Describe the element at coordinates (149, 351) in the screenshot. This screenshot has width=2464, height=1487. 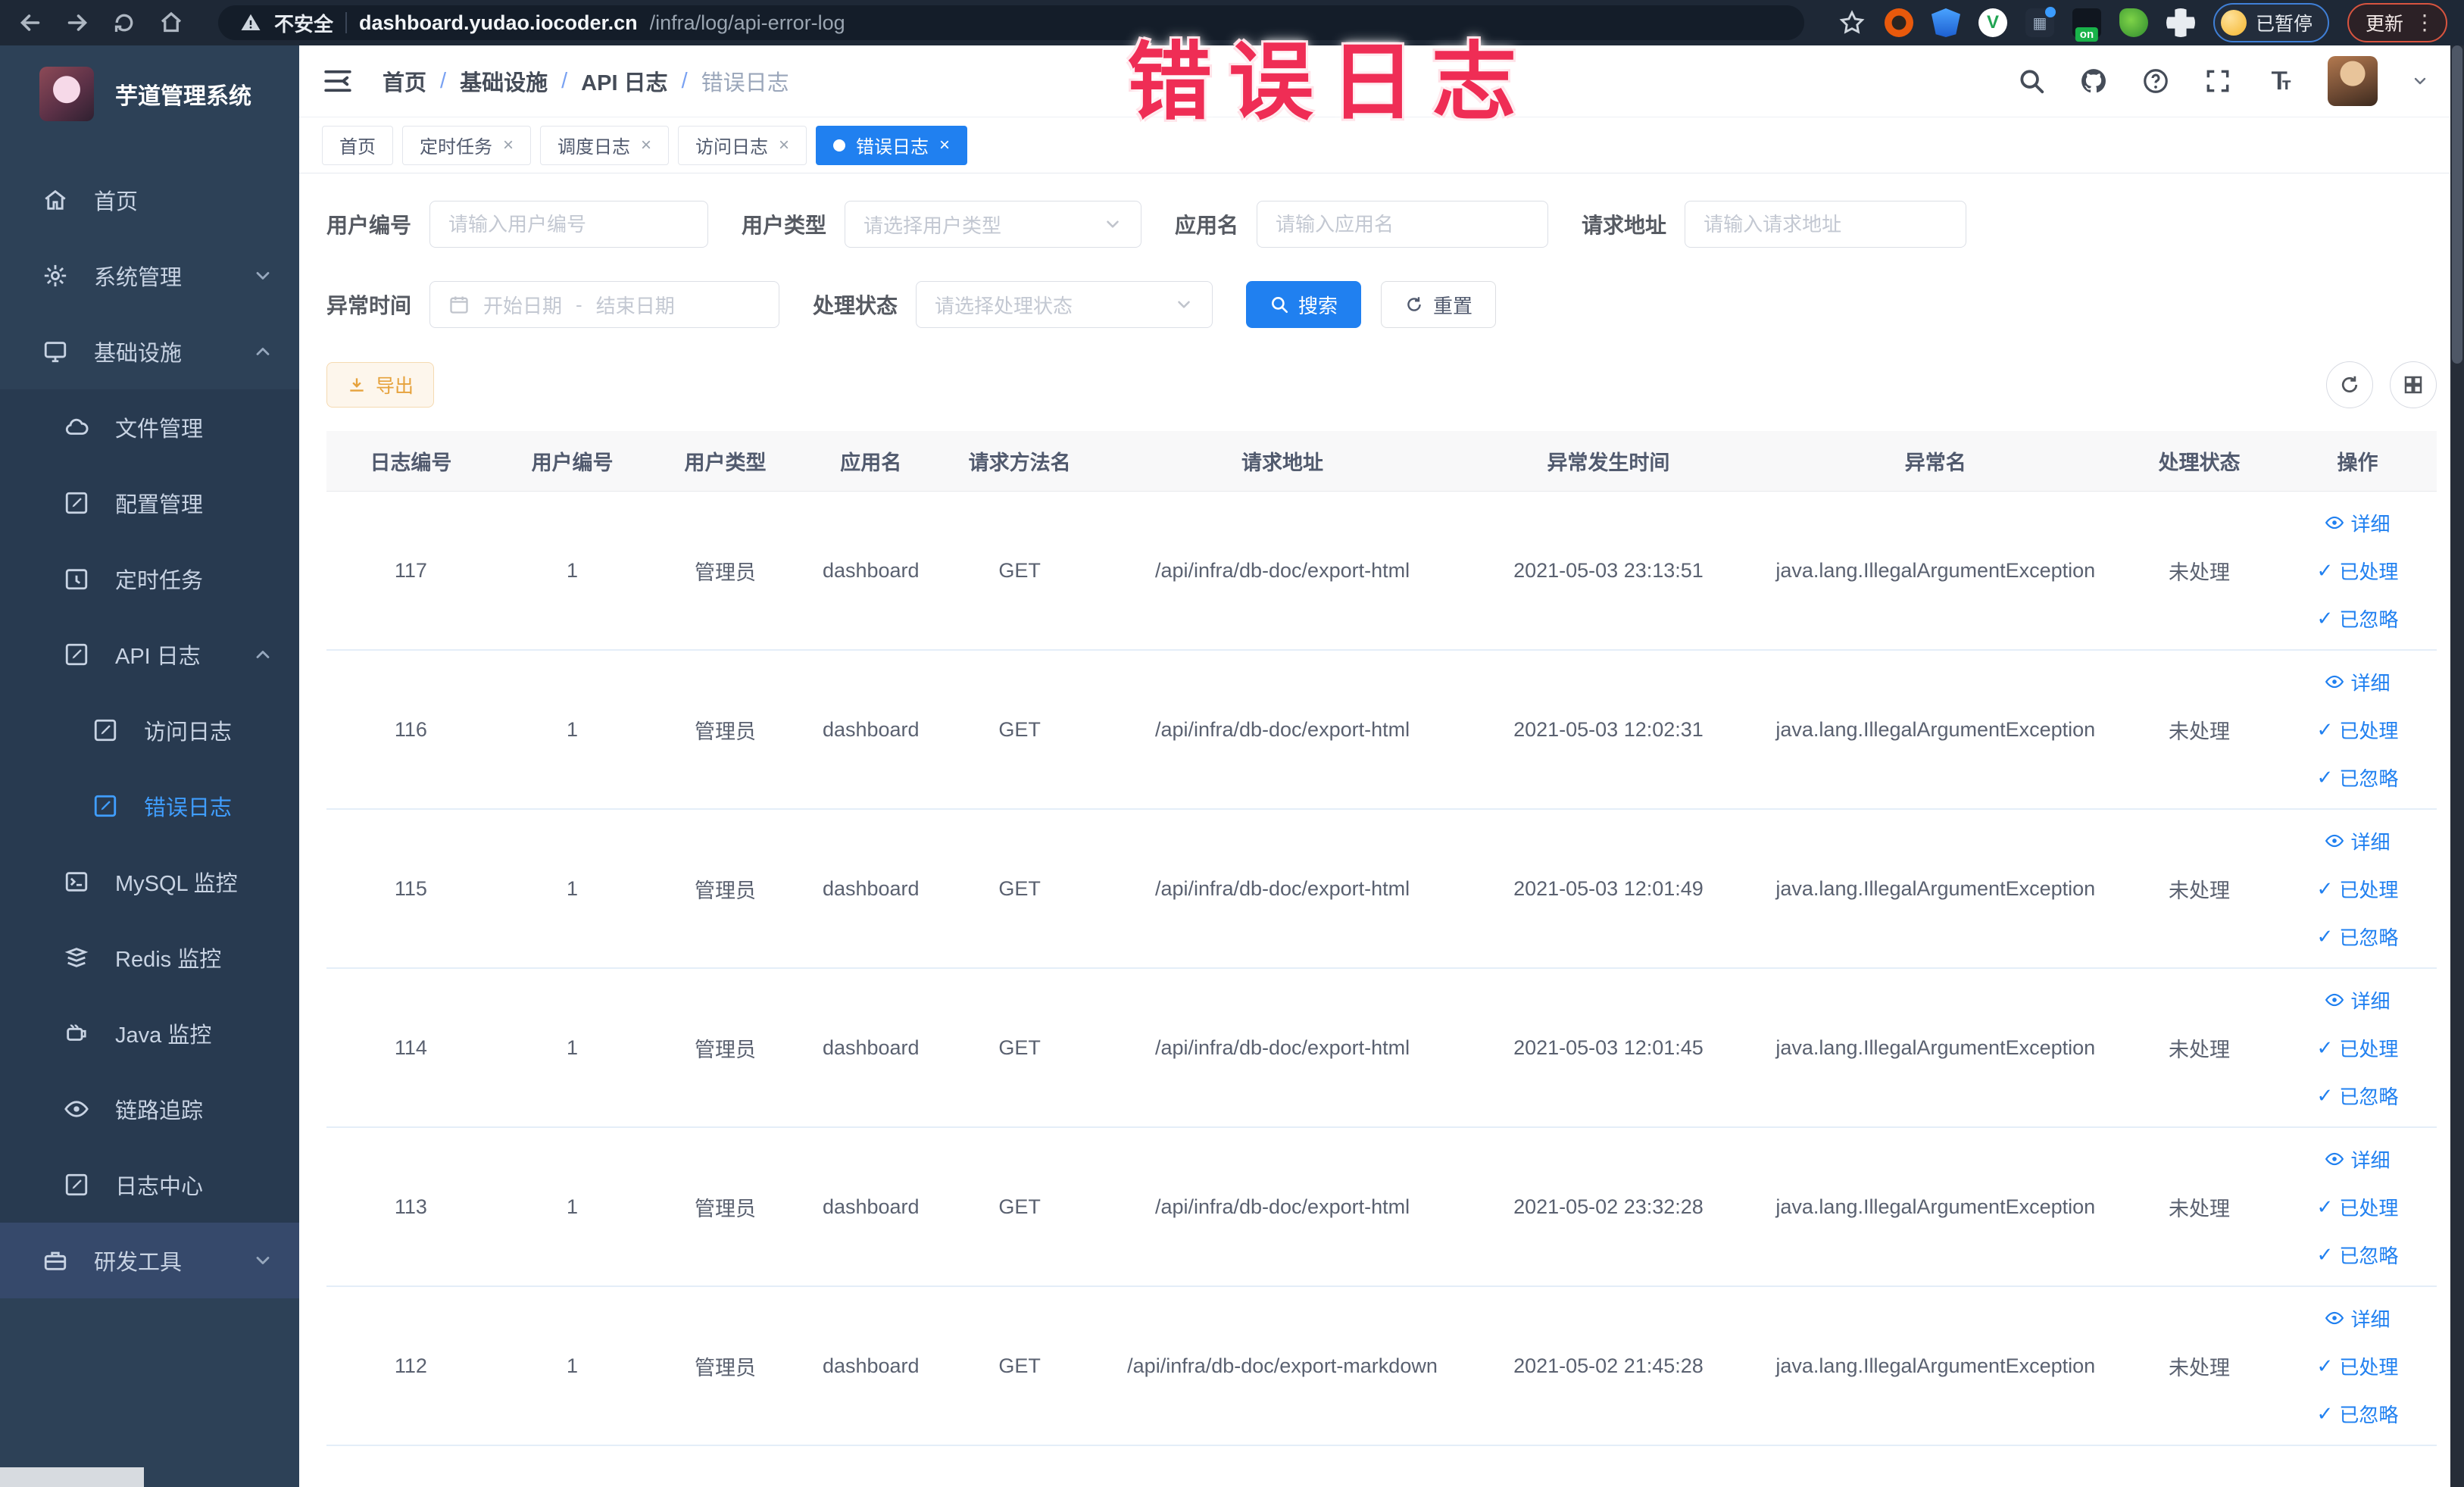
I see `sidebar-item-infrastructure: 基础设施` at that location.